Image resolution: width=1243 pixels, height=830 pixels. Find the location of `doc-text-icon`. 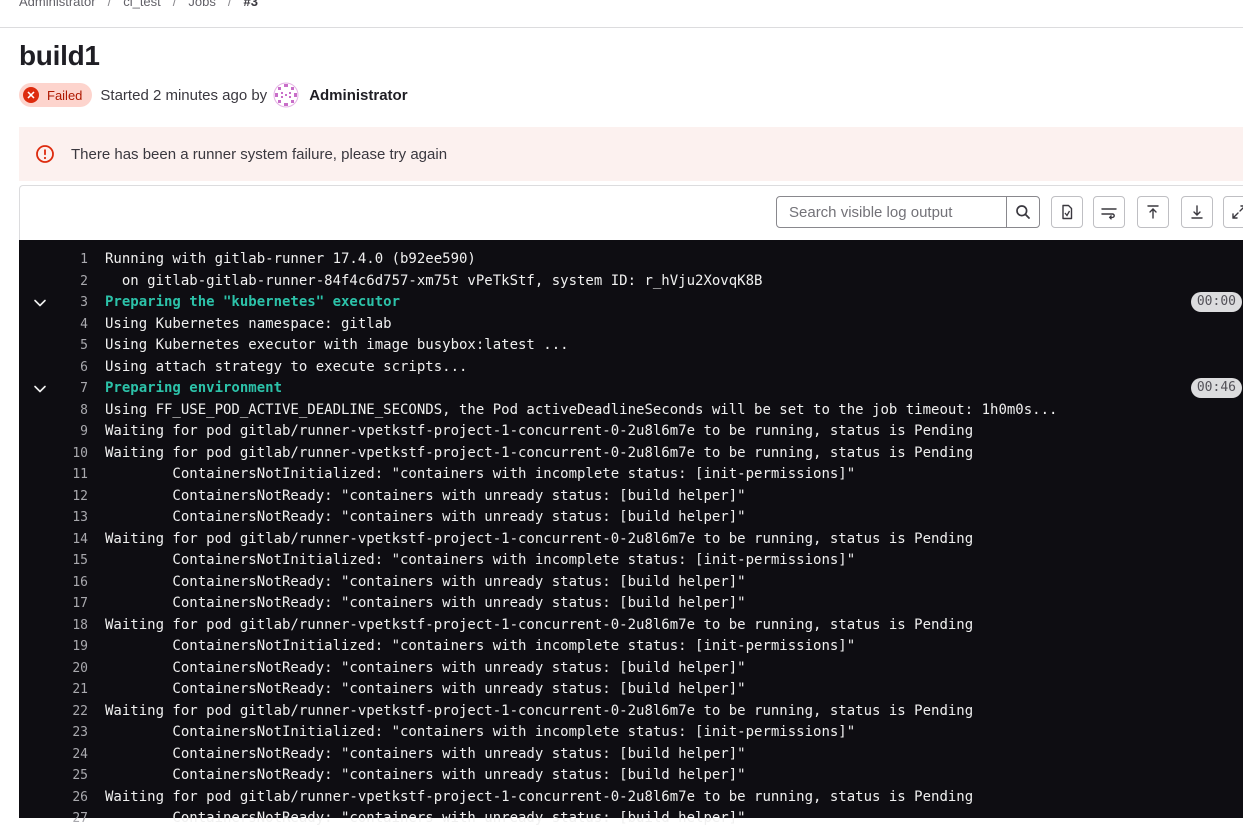

doc-text-icon is located at coordinates (1067, 212).